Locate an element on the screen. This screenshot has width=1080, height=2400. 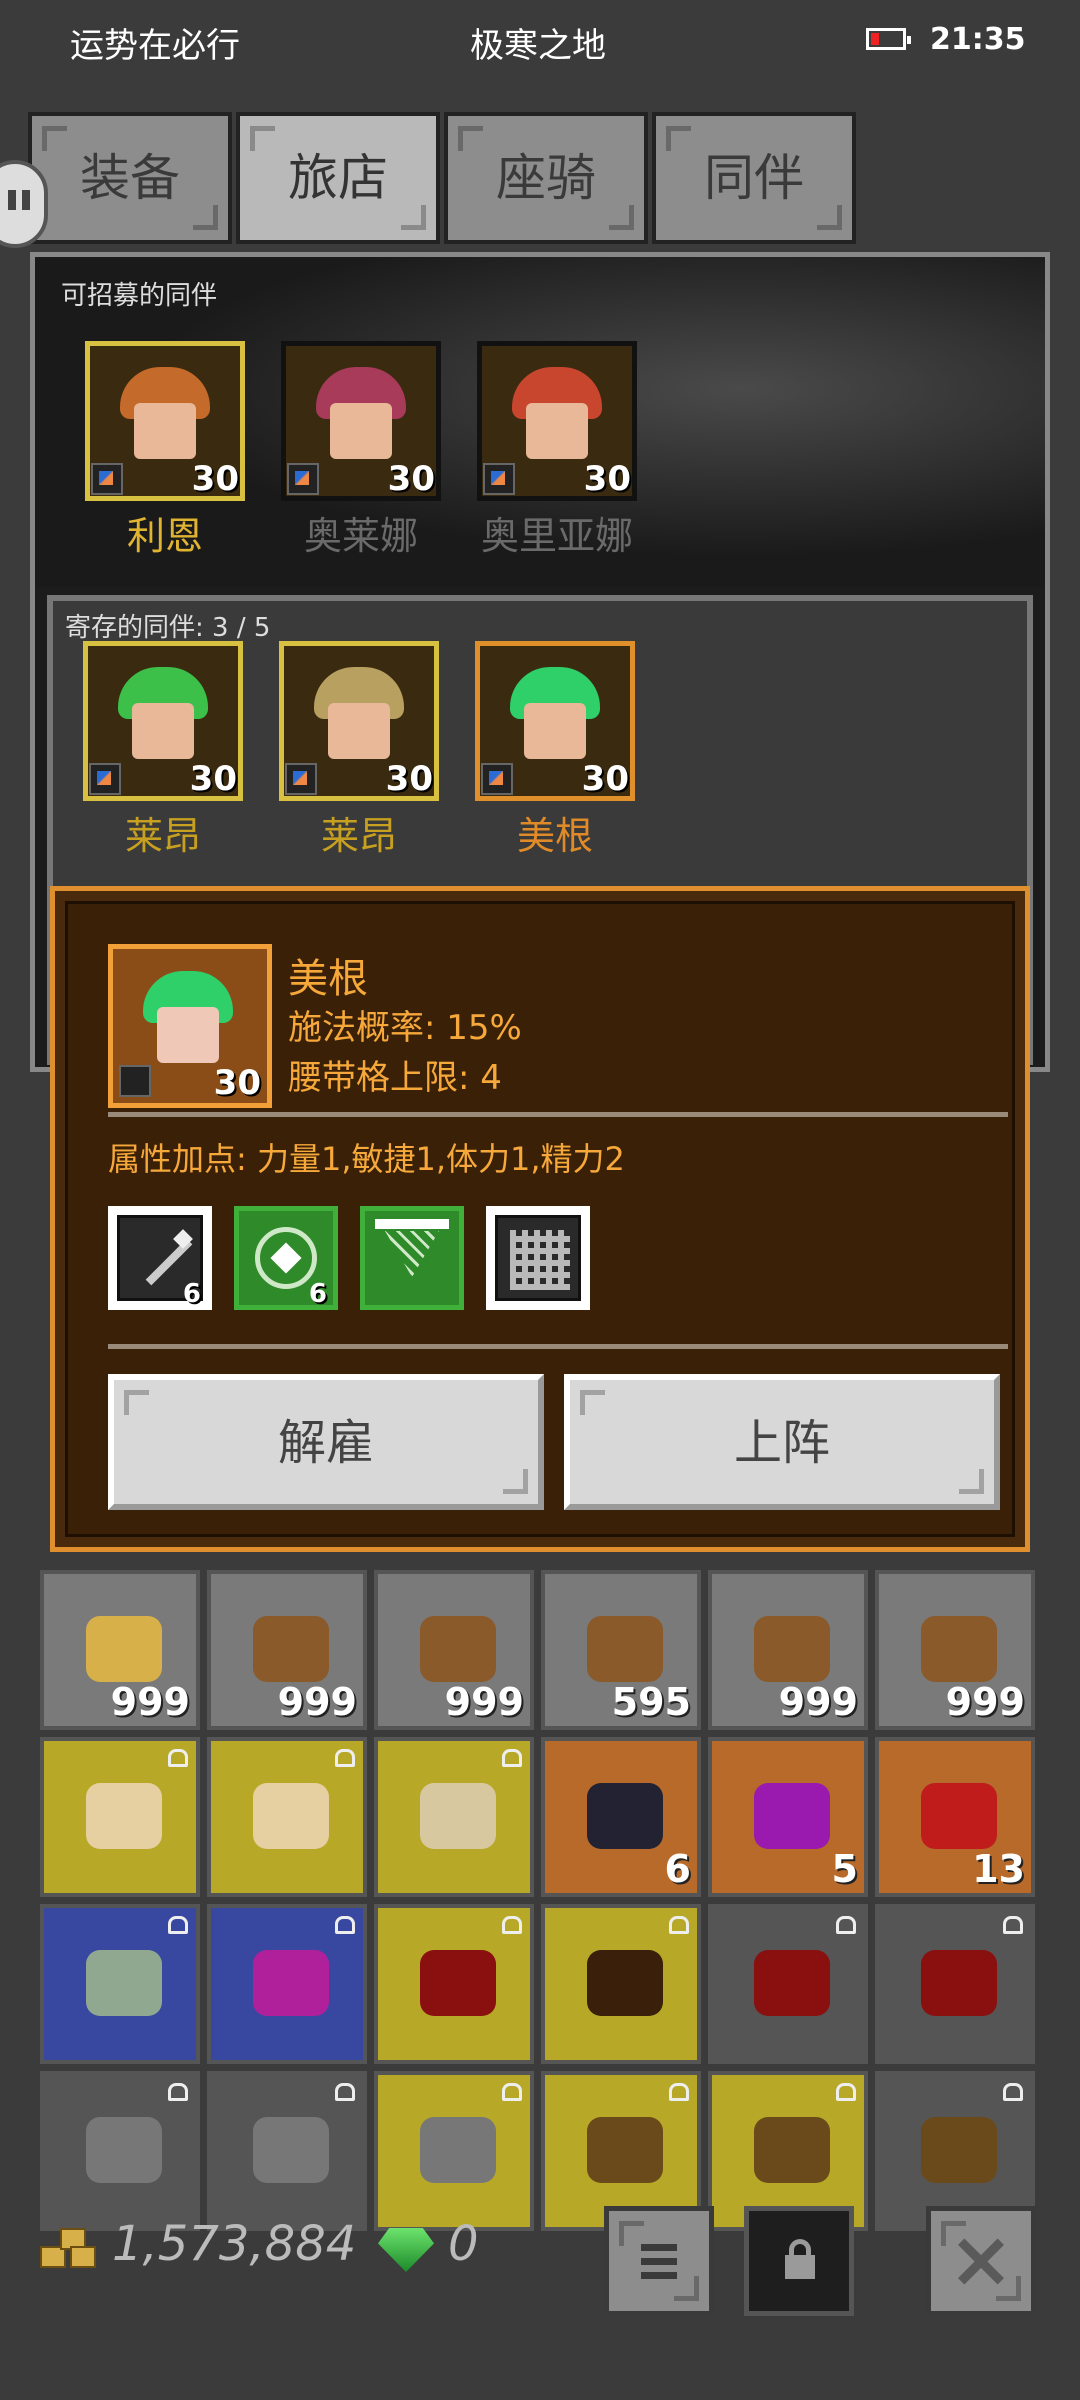
stored-title: 寄存的同伴: 3 / 5 is located at coordinates (168, 628).